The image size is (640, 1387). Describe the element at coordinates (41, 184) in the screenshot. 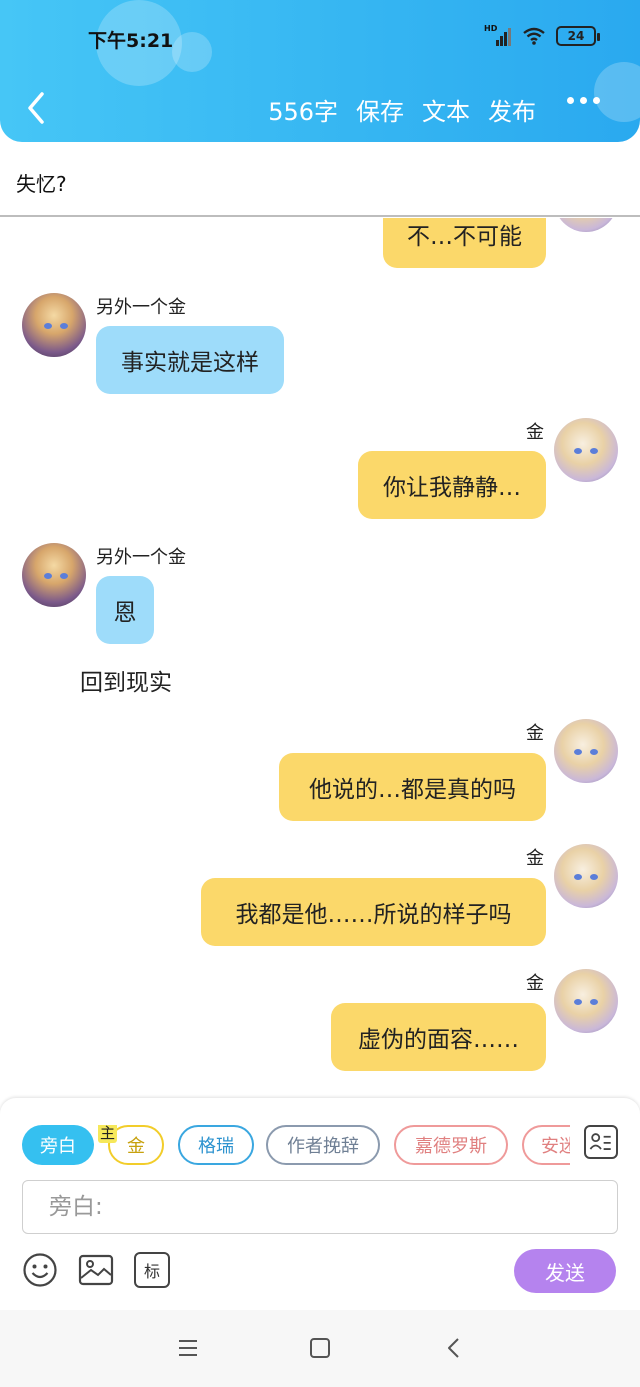

I see `story-title: 失忆?` at that location.